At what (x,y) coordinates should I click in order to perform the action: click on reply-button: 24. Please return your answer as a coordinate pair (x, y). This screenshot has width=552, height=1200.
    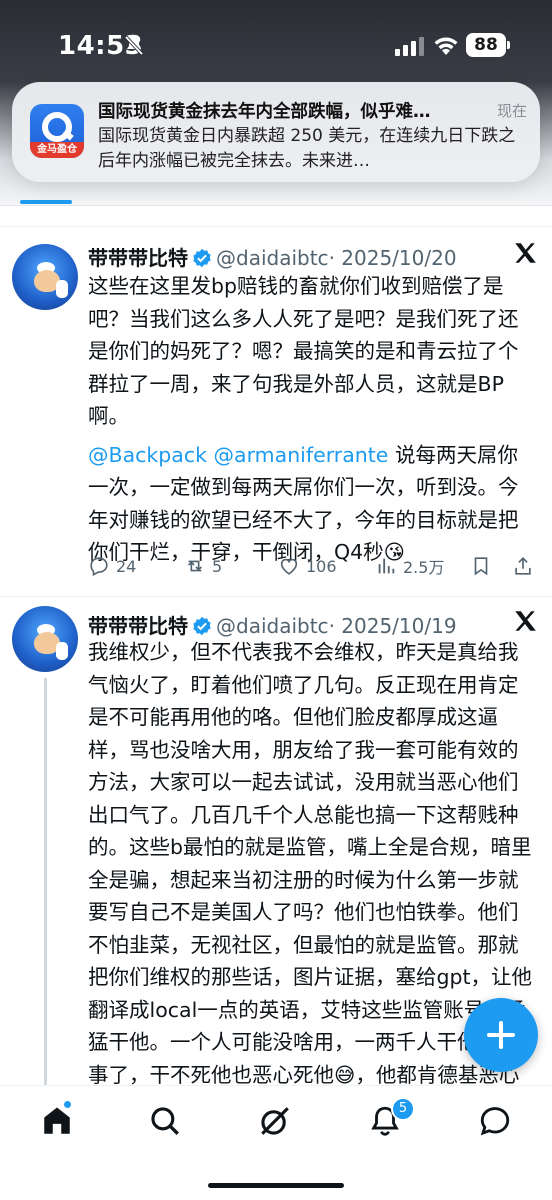
    Looking at the image, I should click on (112, 566).